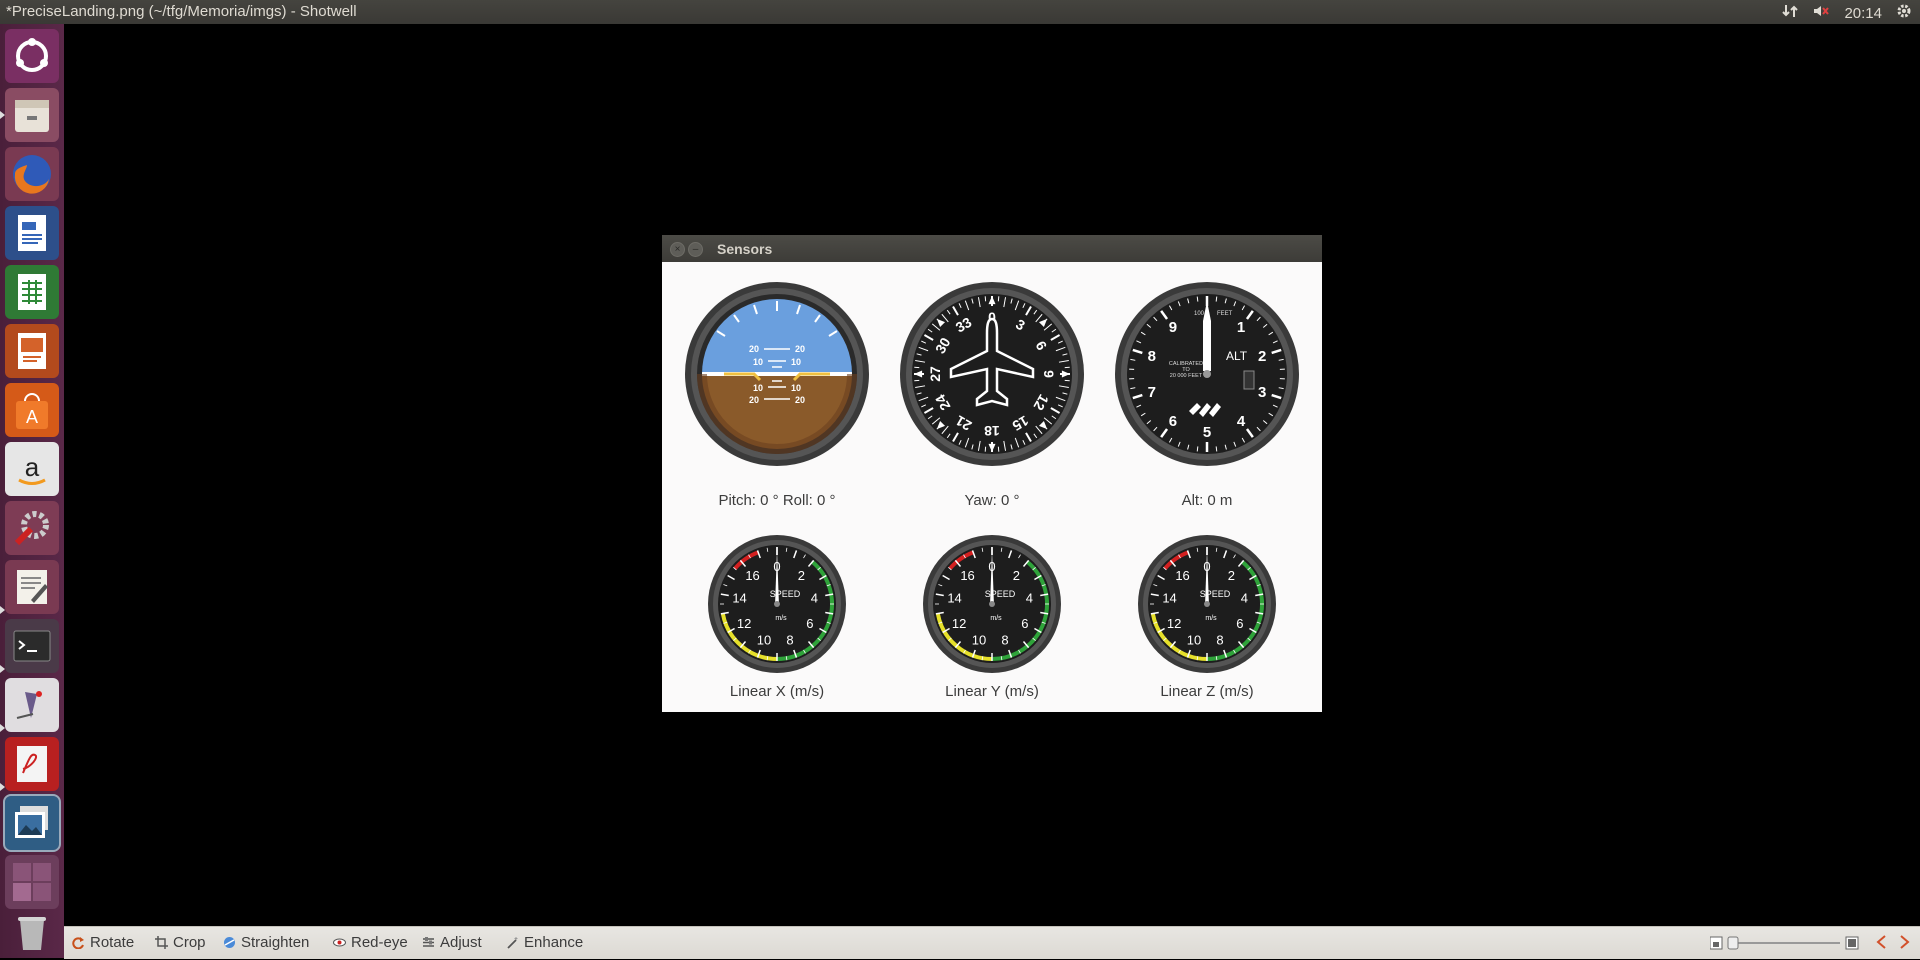 The image size is (1920, 960). What do you see at coordinates (339, 942) in the screenshot?
I see `eye-icon` at bounding box center [339, 942].